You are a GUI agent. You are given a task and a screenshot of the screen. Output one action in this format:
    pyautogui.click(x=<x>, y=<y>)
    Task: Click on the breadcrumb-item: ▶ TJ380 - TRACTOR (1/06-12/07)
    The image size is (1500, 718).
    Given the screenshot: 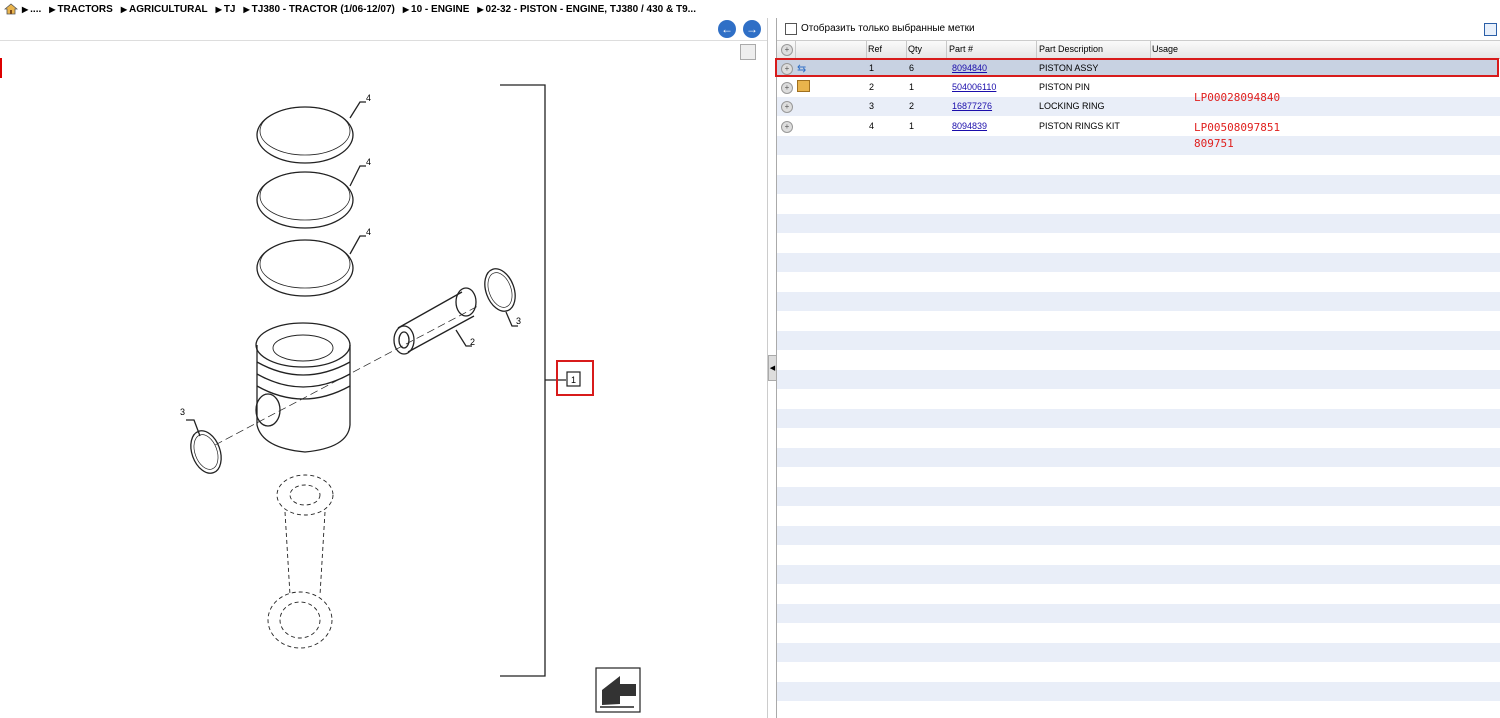 What is the action you would take?
    pyautogui.click(x=319, y=9)
    